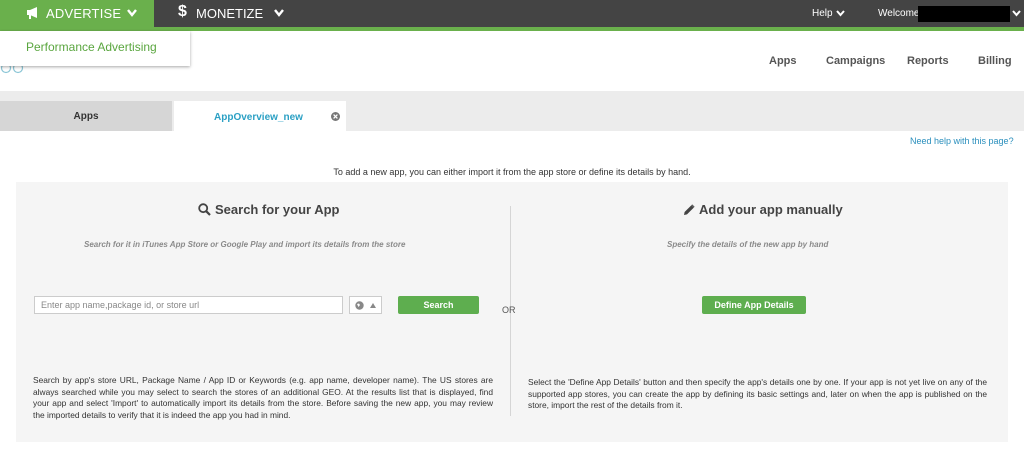  Describe the element at coordinates (84, 13) in the screenshot. I see `advertise-label: ADVERTISE` at that location.